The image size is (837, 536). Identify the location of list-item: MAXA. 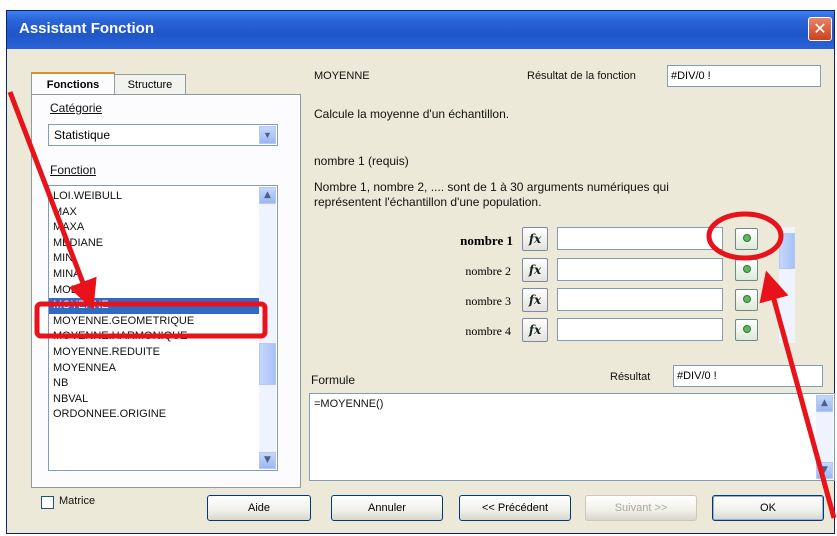
(154, 228).